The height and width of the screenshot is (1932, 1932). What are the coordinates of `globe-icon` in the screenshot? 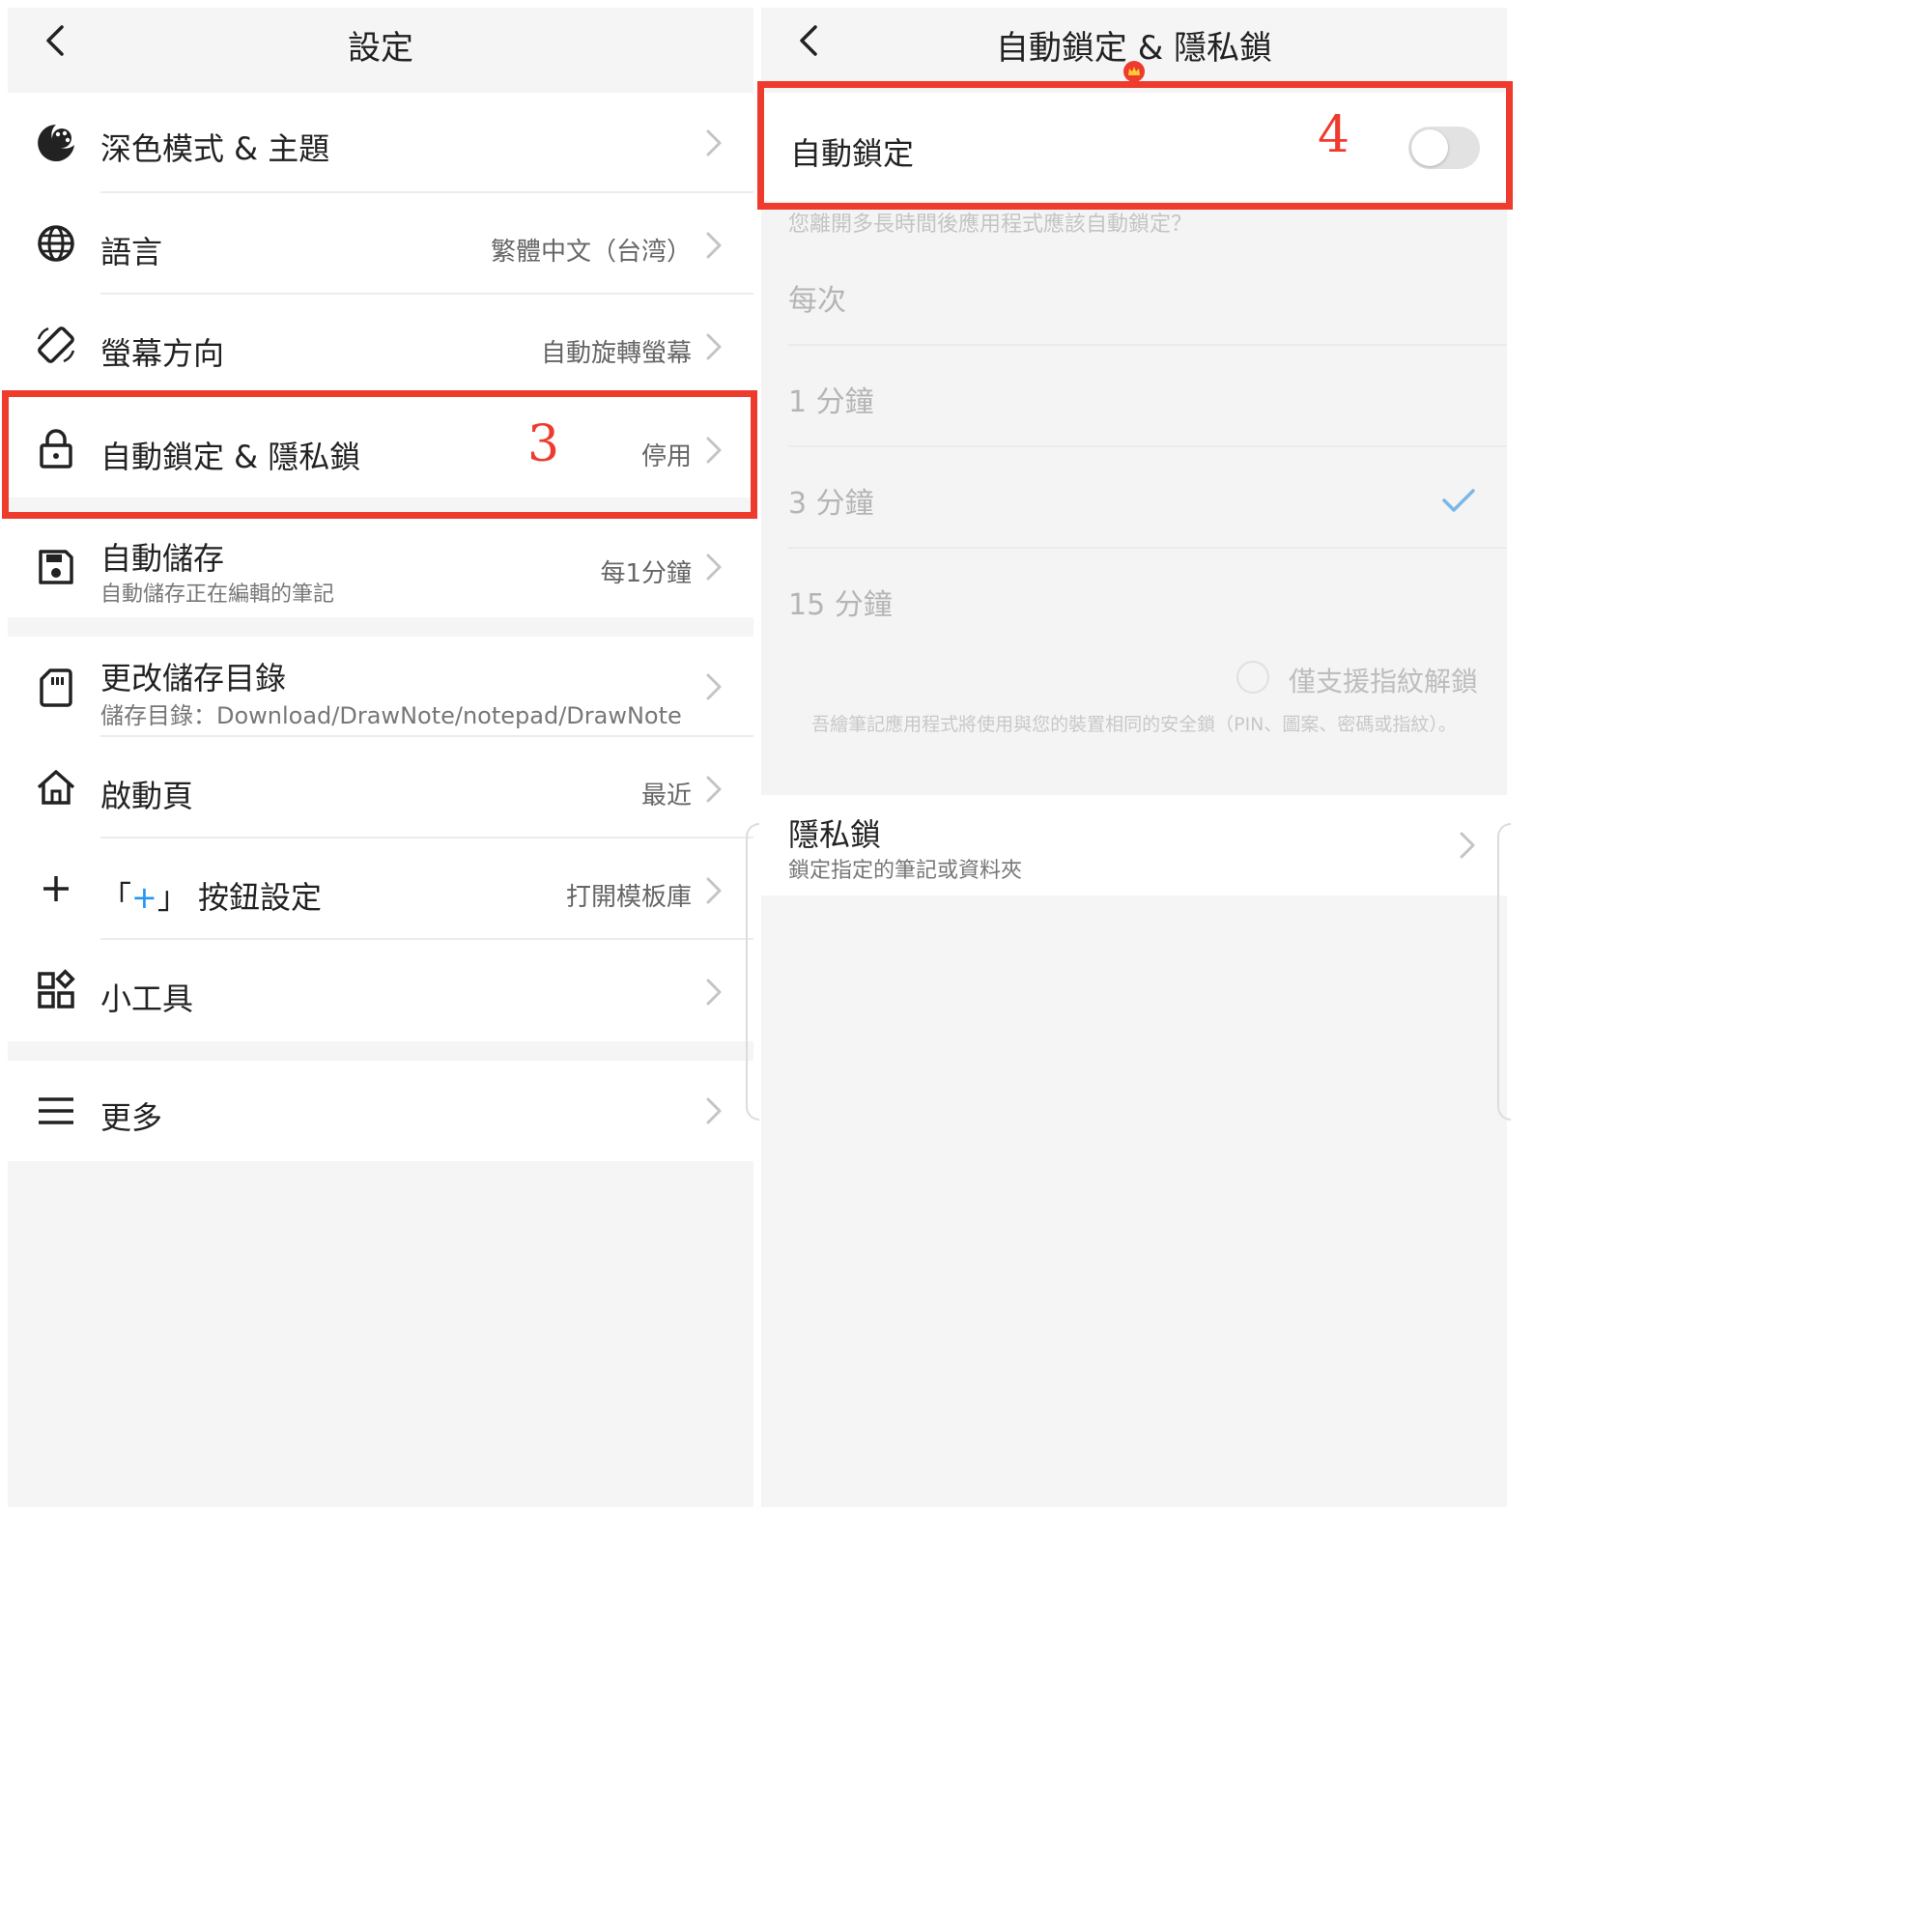 It's located at (56, 243).